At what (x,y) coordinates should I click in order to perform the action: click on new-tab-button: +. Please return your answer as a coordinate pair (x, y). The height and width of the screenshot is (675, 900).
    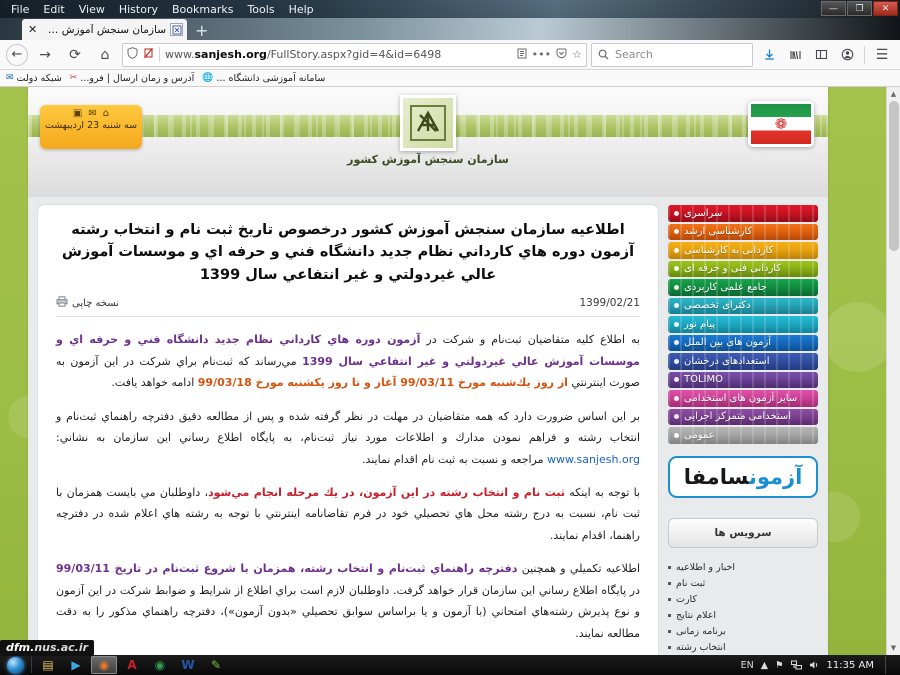
    Looking at the image, I should click on (201, 31).